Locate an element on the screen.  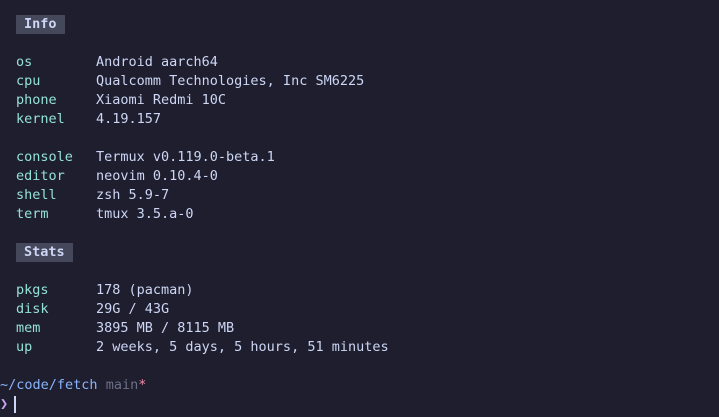
prompt-input-line: ❯ is located at coordinates (8, 404).